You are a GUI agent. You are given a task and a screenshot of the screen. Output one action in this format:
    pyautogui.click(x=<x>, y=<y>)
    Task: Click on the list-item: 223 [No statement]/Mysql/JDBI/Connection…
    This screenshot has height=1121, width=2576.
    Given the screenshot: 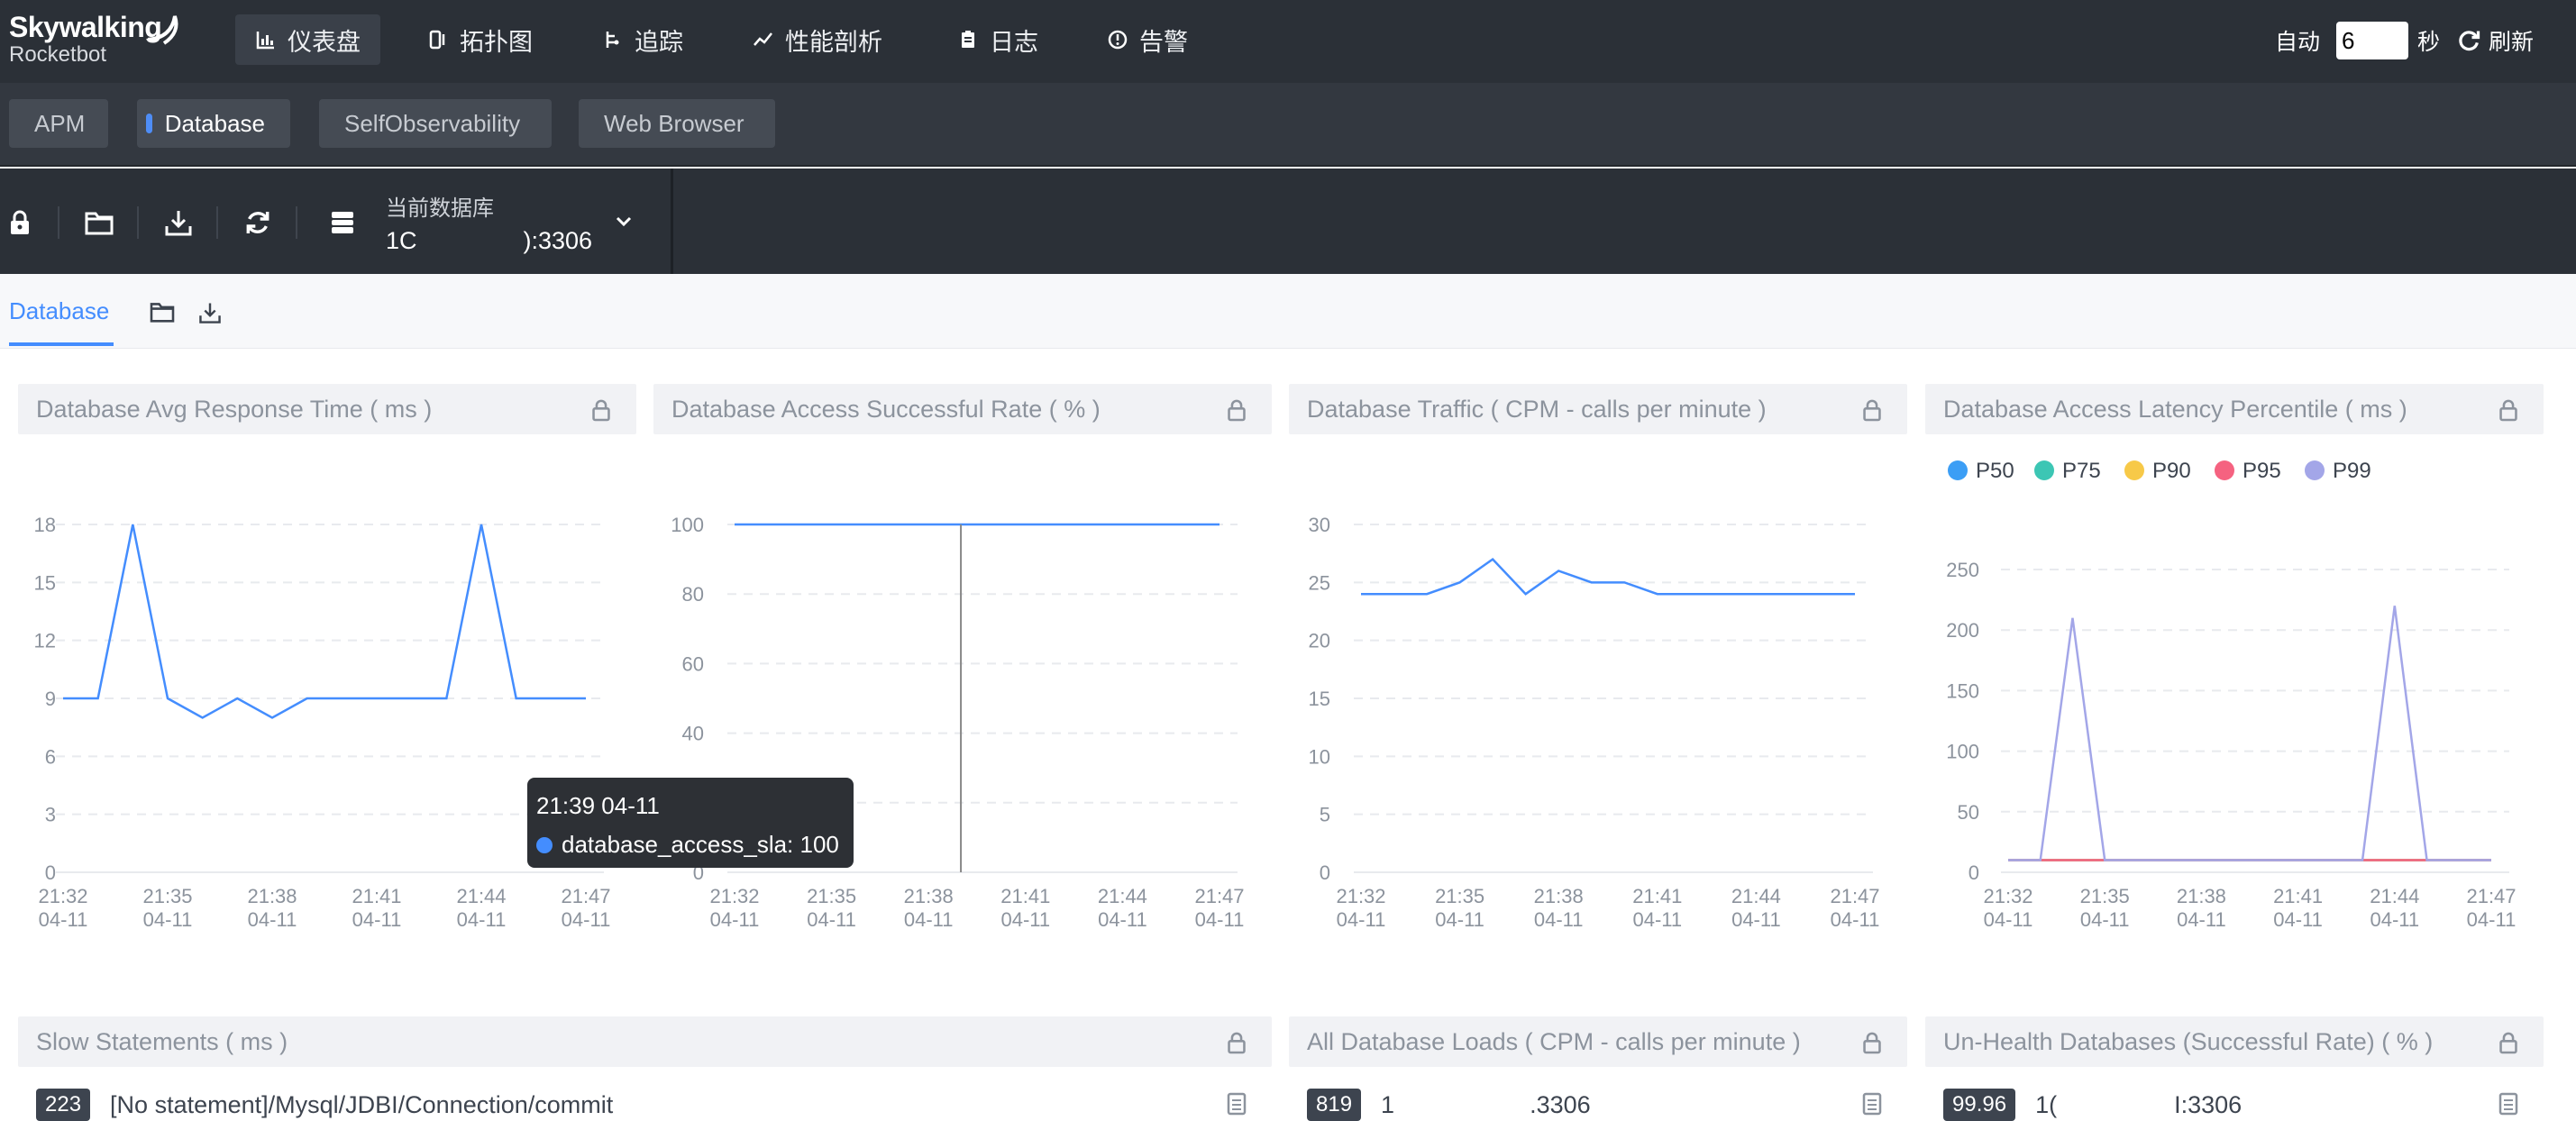 What is the action you would take?
    pyautogui.click(x=324, y=1105)
    